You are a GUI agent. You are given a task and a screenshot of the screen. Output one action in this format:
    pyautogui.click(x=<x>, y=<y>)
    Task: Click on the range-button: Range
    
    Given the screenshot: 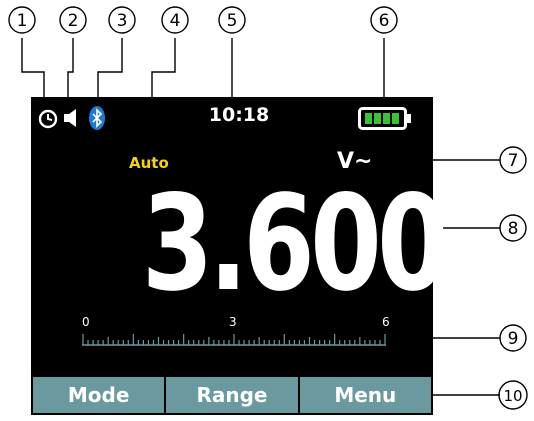 What is the action you would take?
    pyautogui.click(x=232, y=395)
    